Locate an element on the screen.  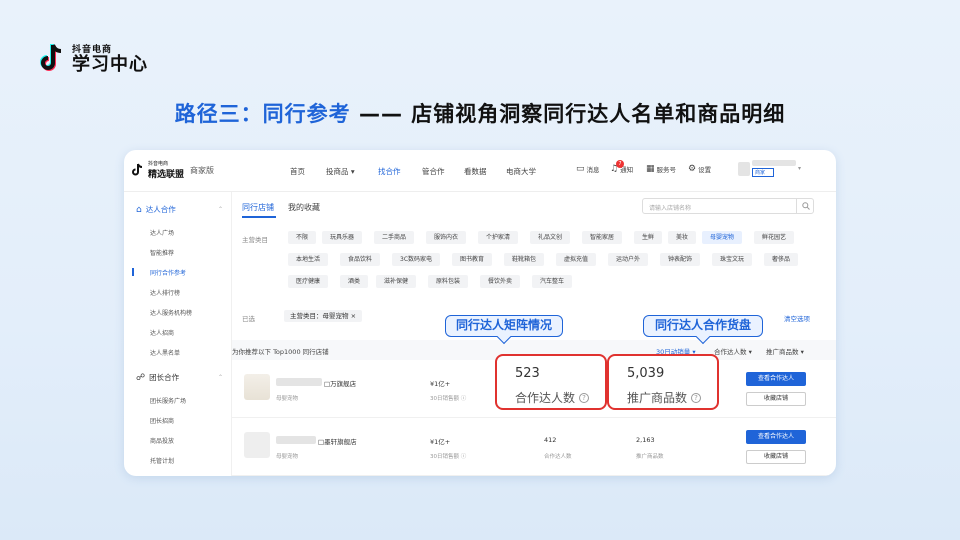
service-account-button: ▦ 服务号 is located at coordinates (661, 169).